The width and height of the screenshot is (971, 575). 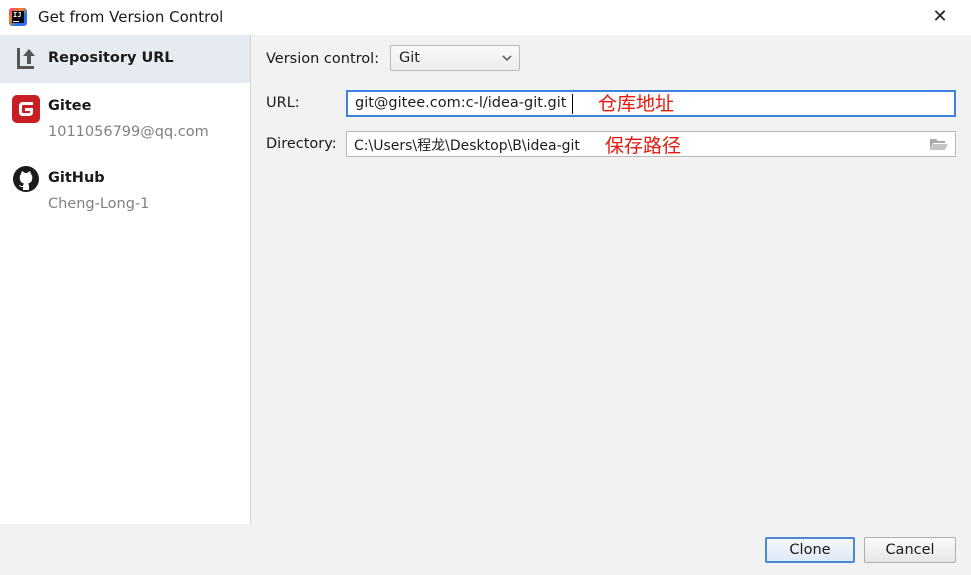 I want to click on close-icon: ✕, so click(x=940, y=17).